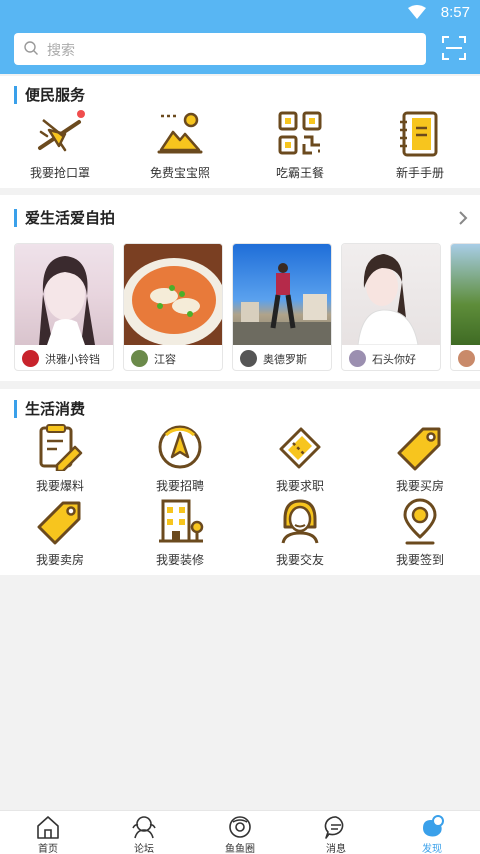 This screenshot has width=480, height=854. I want to click on nav-forum: 论坛, so click(144, 834).